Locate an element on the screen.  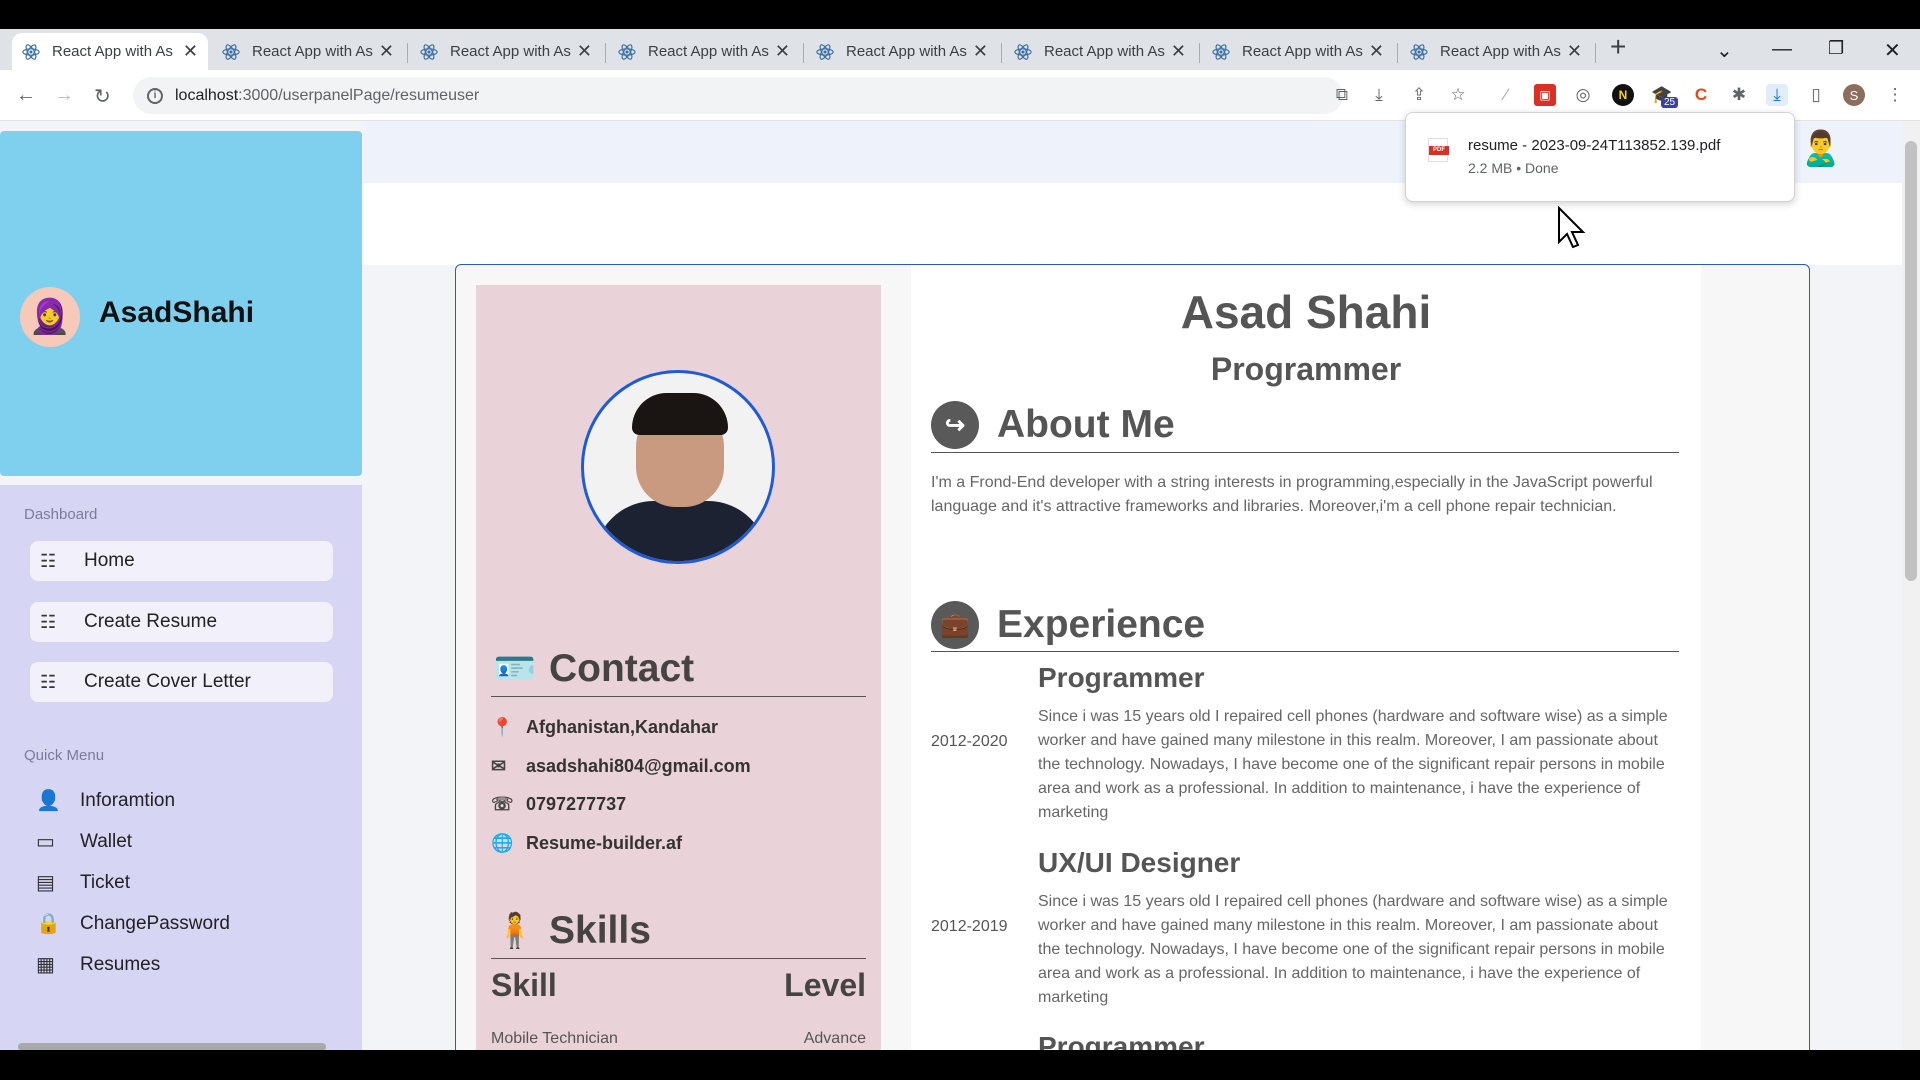
user-emoji-icon: 🙎‍♂️ is located at coordinates (1820, 149).